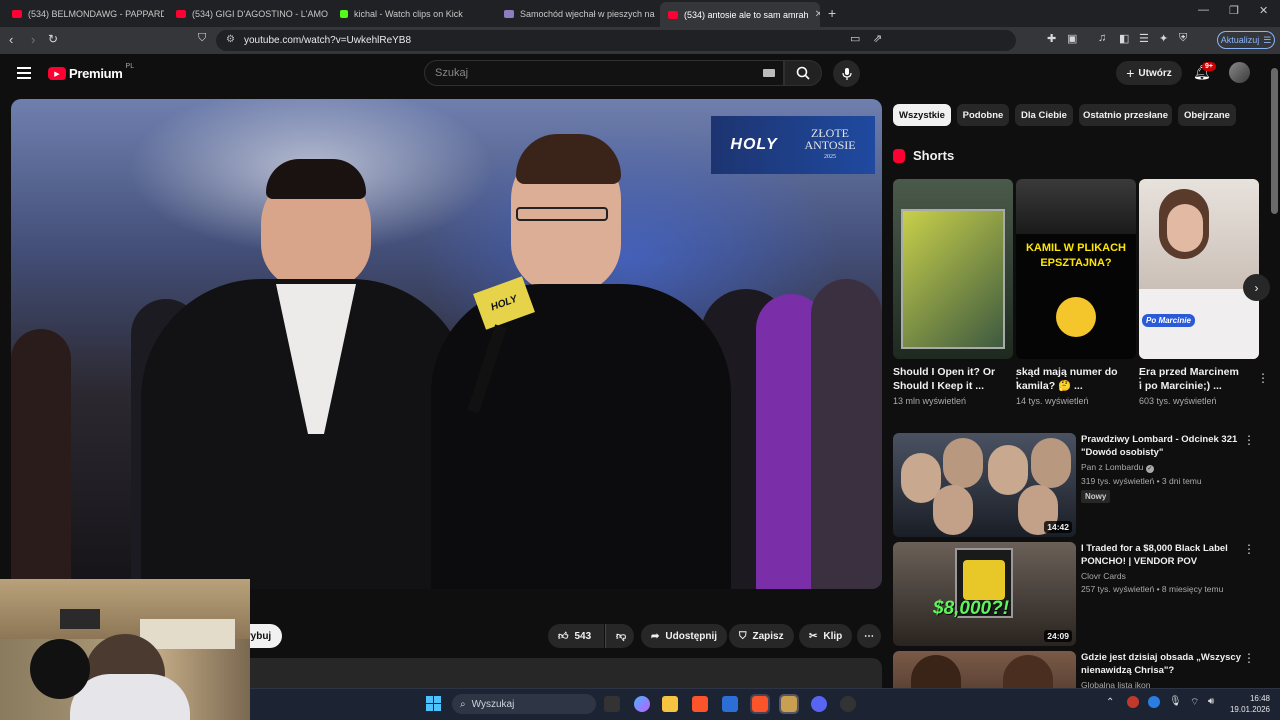 The width and height of the screenshot is (1280, 720). Describe the element at coordinates (789, 704) in the screenshot. I see `obs-icon` at that location.